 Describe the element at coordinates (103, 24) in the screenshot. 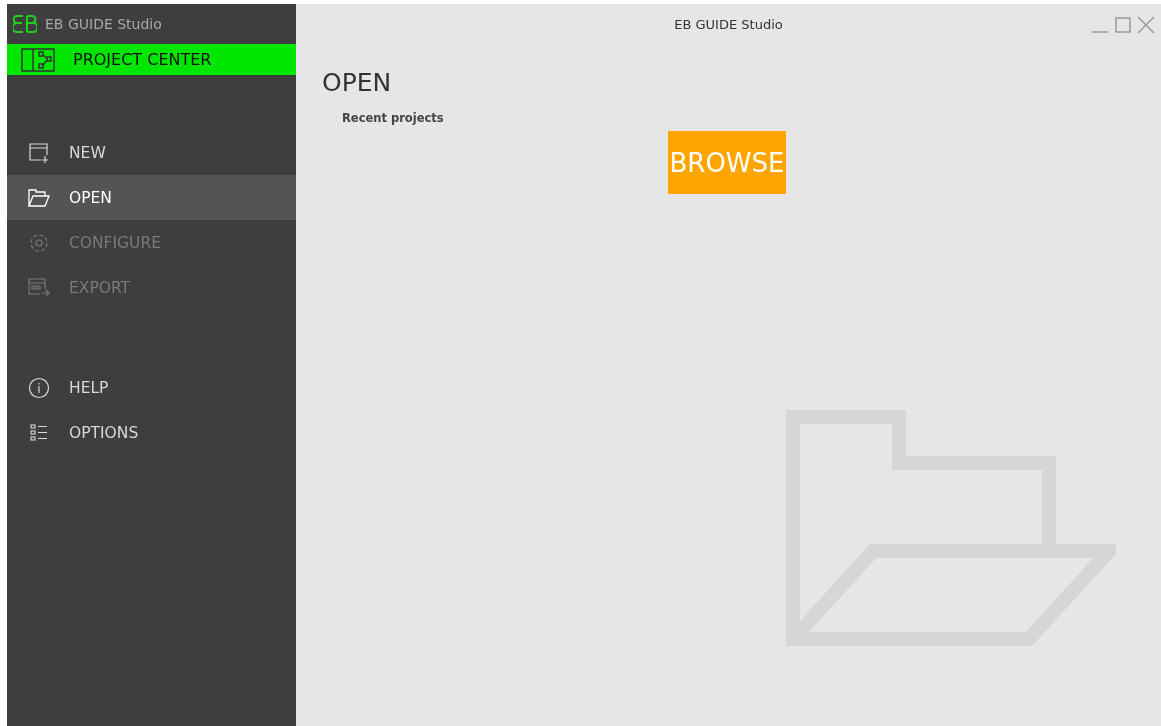

I see `app-title: EB GUIDE Studio` at that location.